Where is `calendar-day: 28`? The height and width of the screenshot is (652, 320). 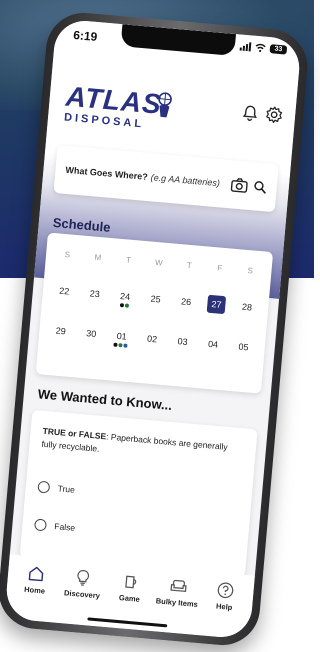
calendar-day: 28 is located at coordinates (247, 310).